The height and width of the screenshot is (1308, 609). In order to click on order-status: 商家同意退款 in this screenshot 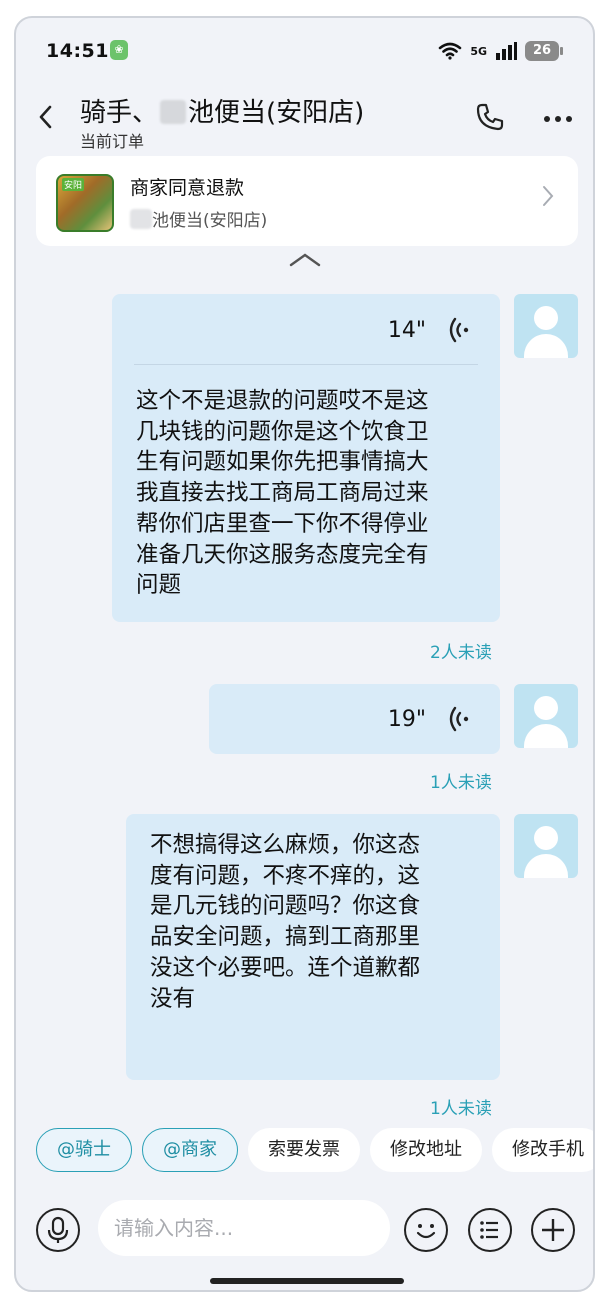, I will do `click(187, 188)`.